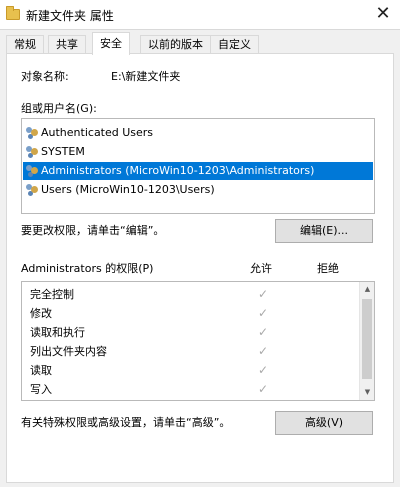 The height and width of the screenshot is (487, 400). I want to click on permission-row: 读取和执行 ✓, so click(191, 332).